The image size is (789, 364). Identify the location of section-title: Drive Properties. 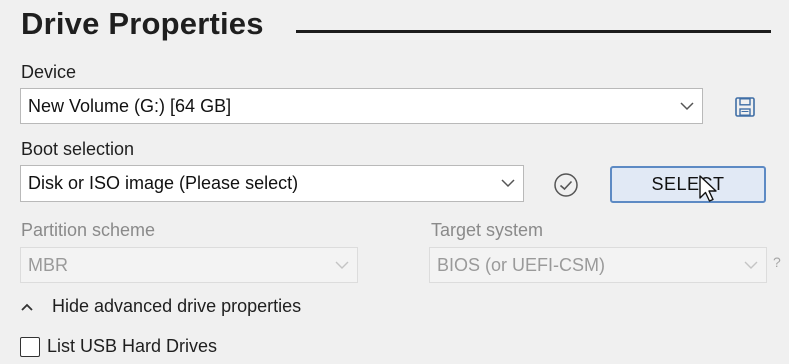
(142, 23).